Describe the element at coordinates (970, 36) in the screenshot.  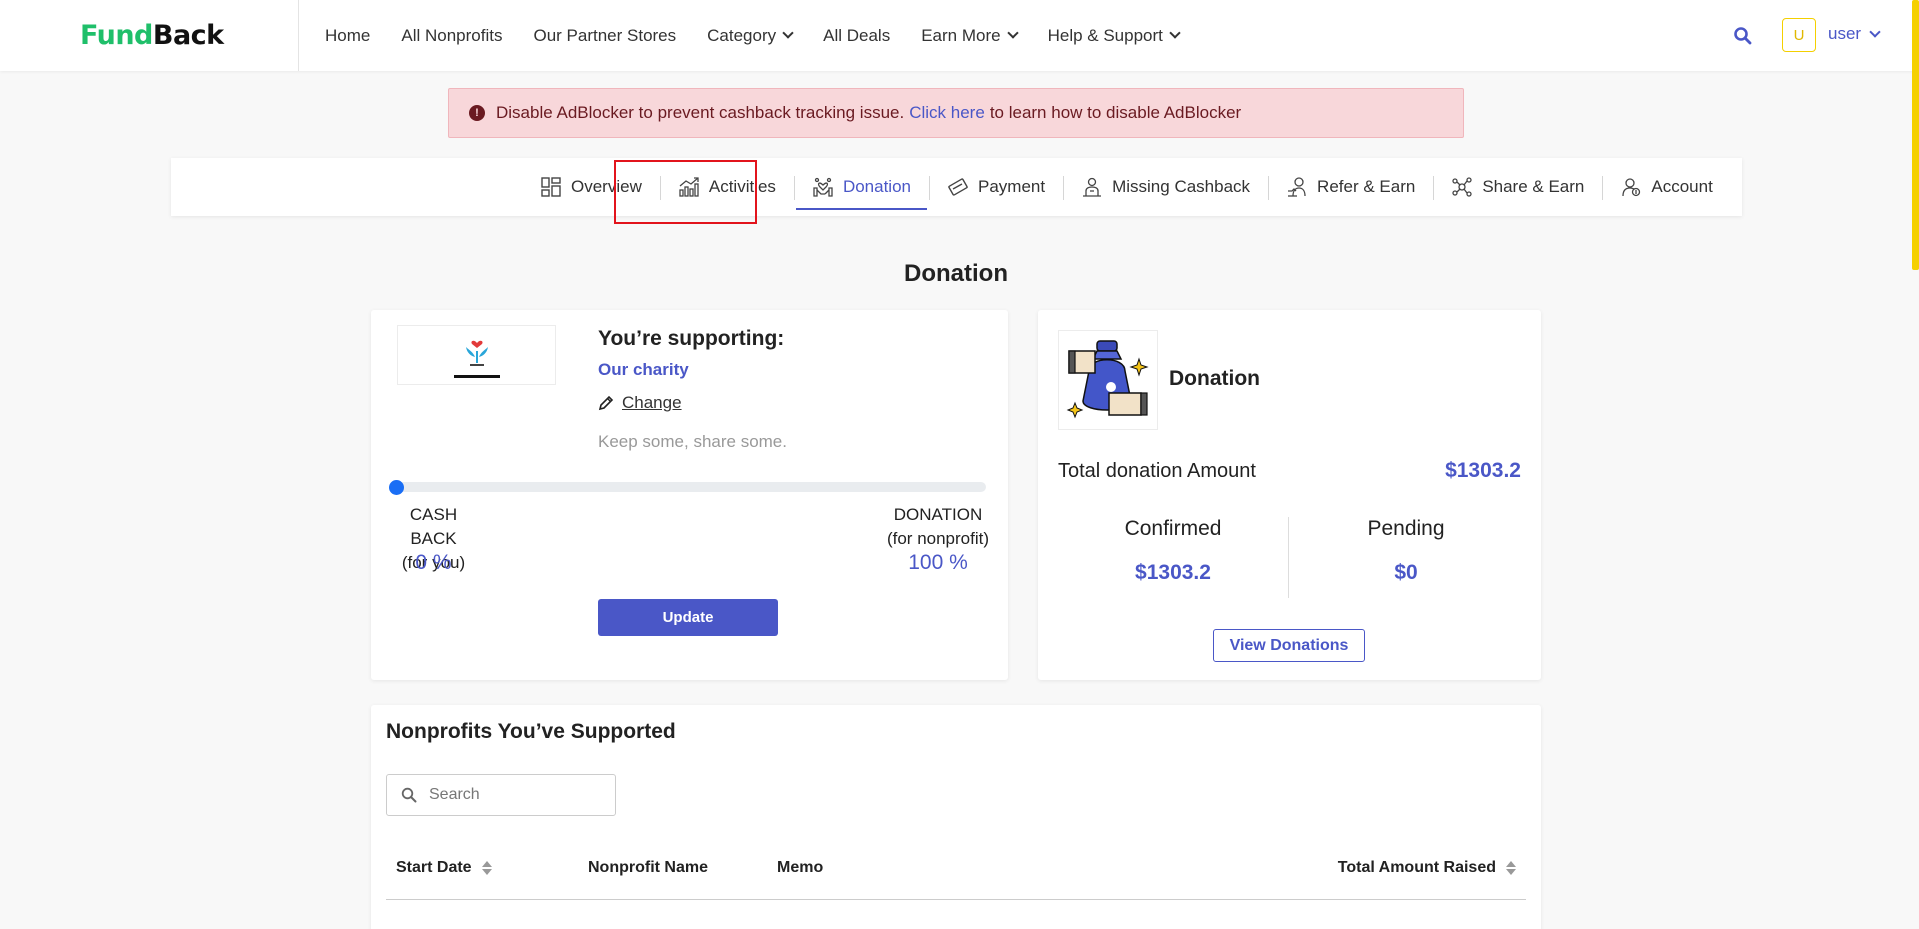
I see `nav-earn-more: Earn More` at that location.